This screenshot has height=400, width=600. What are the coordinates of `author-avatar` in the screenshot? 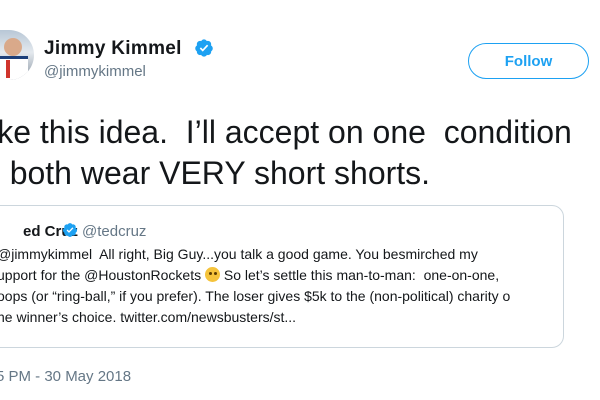 It's located at (17, 55).